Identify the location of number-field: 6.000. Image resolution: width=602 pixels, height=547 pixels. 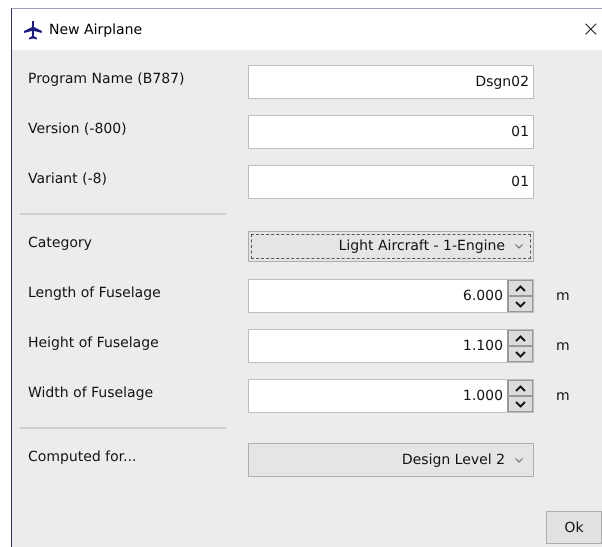
(391, 296).